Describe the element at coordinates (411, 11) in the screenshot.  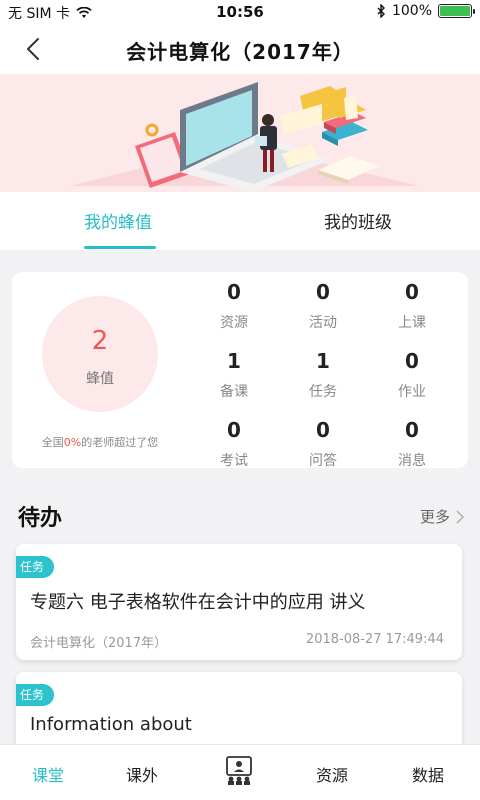
I see `battery-percent: 100%` at that location.